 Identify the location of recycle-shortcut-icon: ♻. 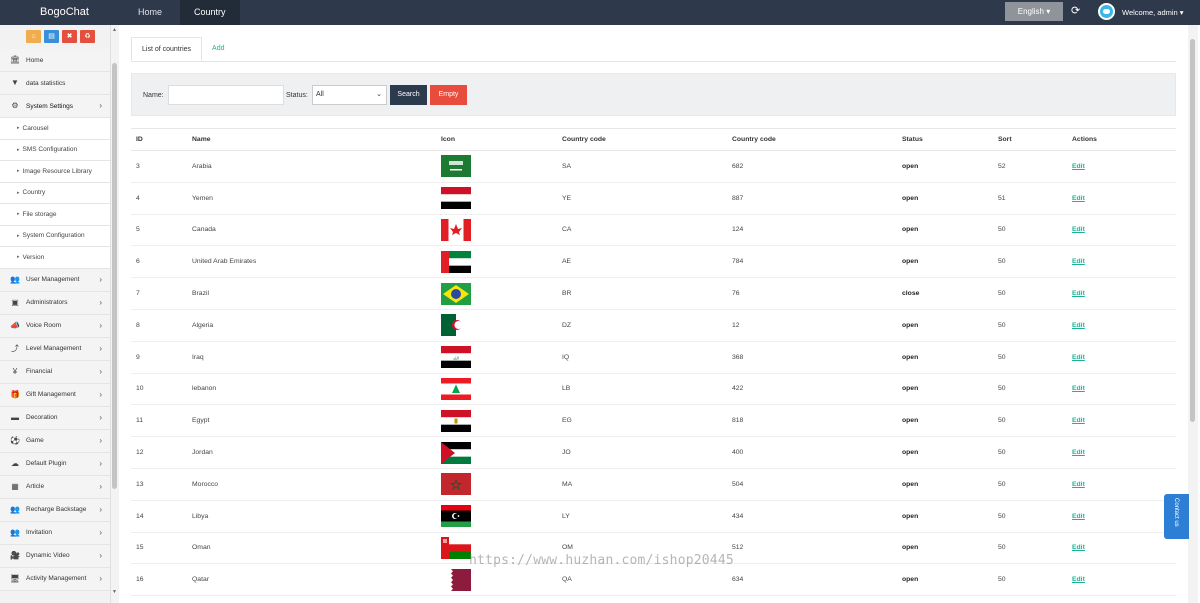
(87, 36).